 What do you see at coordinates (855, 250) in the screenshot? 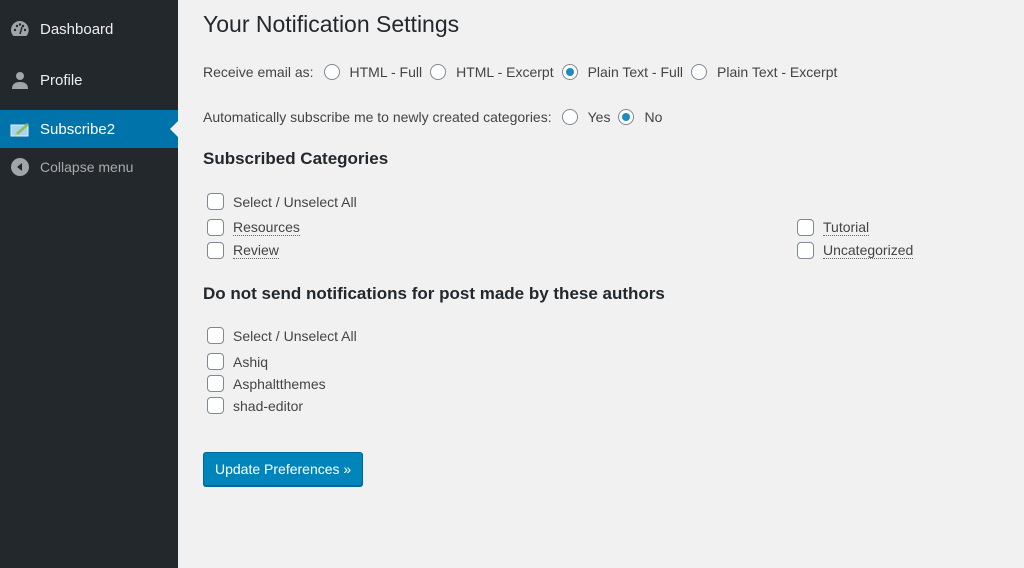
I see `category-uncategorized: Uncategorized` at bounding box center [855, 250].